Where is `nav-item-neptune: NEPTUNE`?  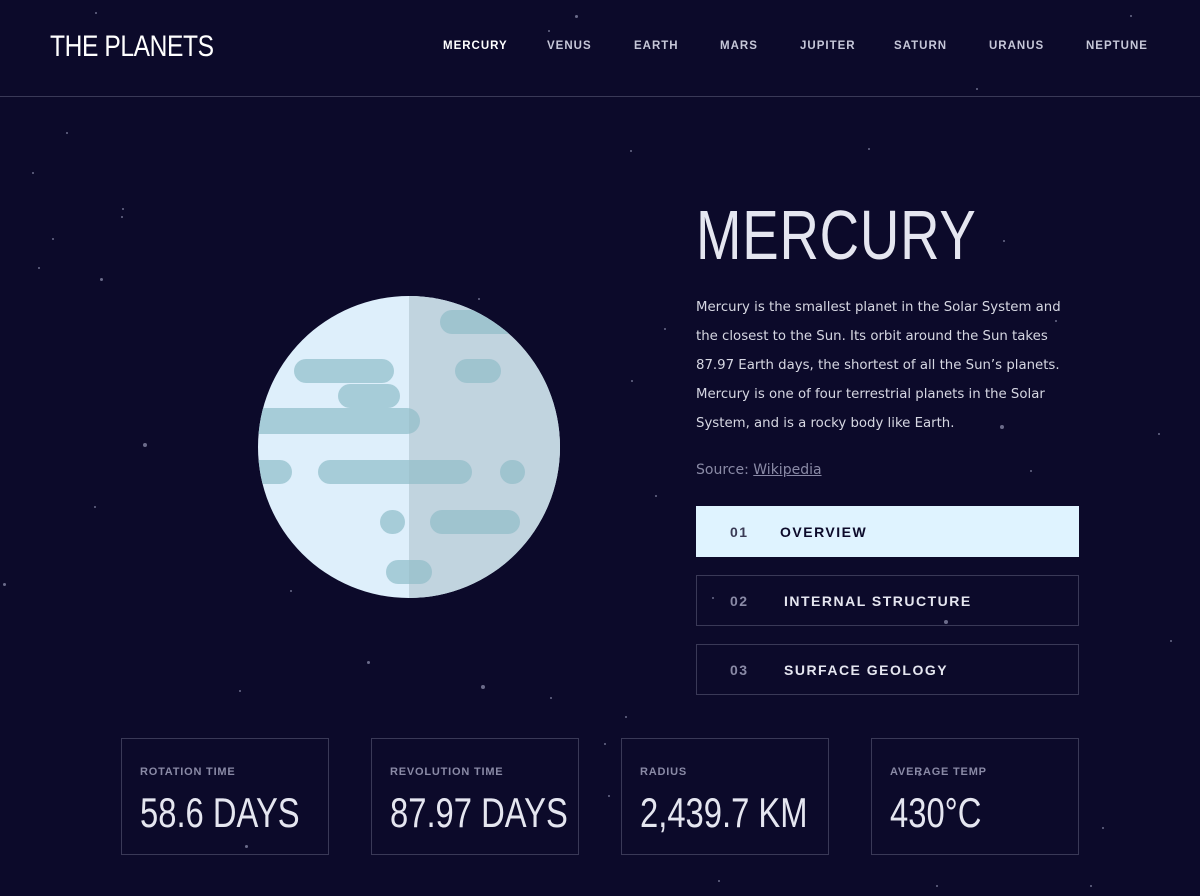
nav-item-neptune: NEPTUNE is located at coordinates (1117, 46).